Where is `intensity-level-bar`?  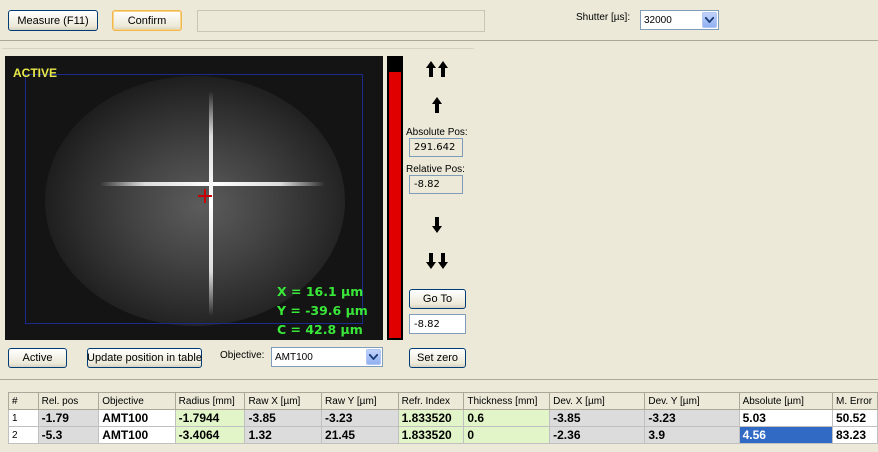
intensity-level-bar is located at coordinates (395, 198).